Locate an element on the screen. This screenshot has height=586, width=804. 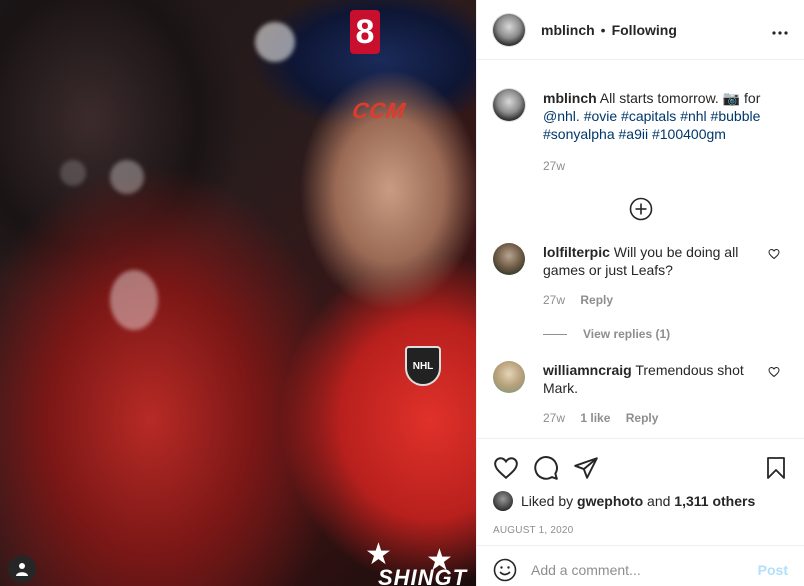
likes-summary: Liked by gwephoto and 1,311 others is located at coordinates (640, 501).